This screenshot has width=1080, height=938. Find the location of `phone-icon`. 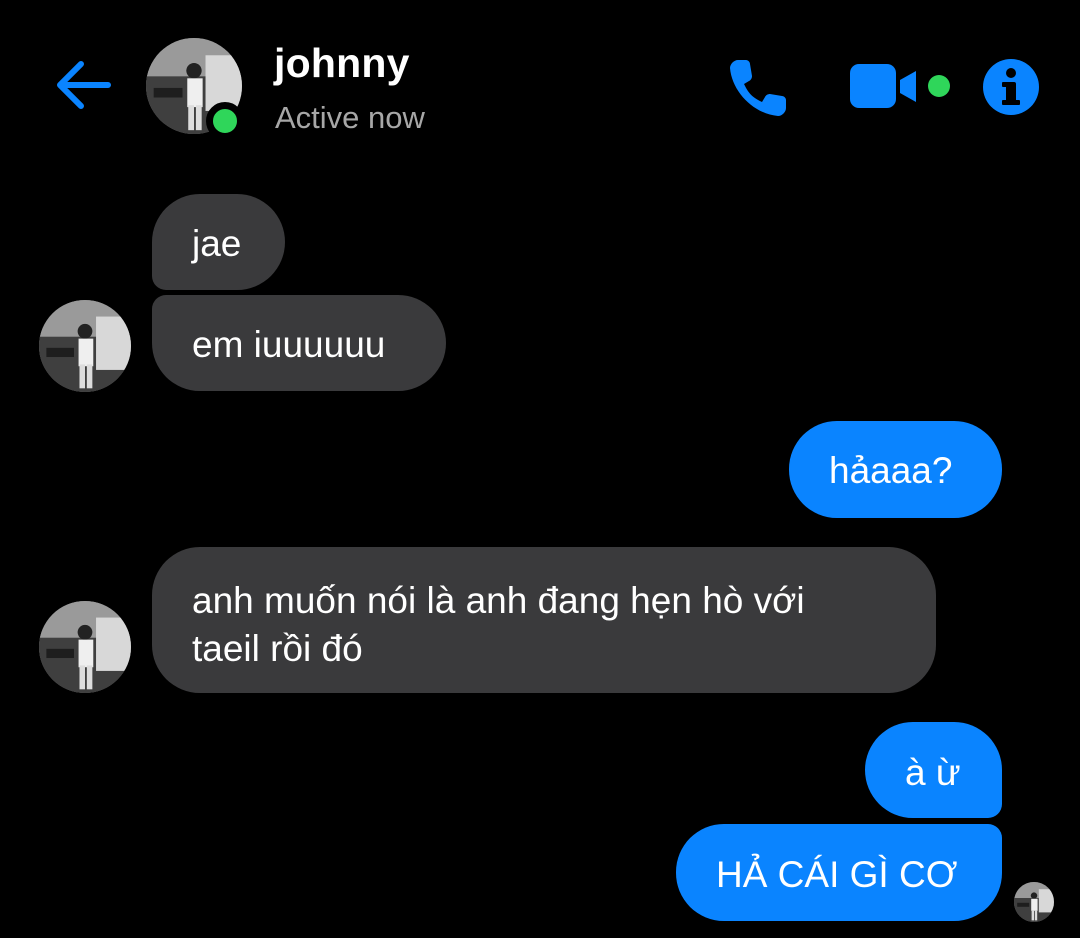

phone-icon is located at coordinates (758, 88).